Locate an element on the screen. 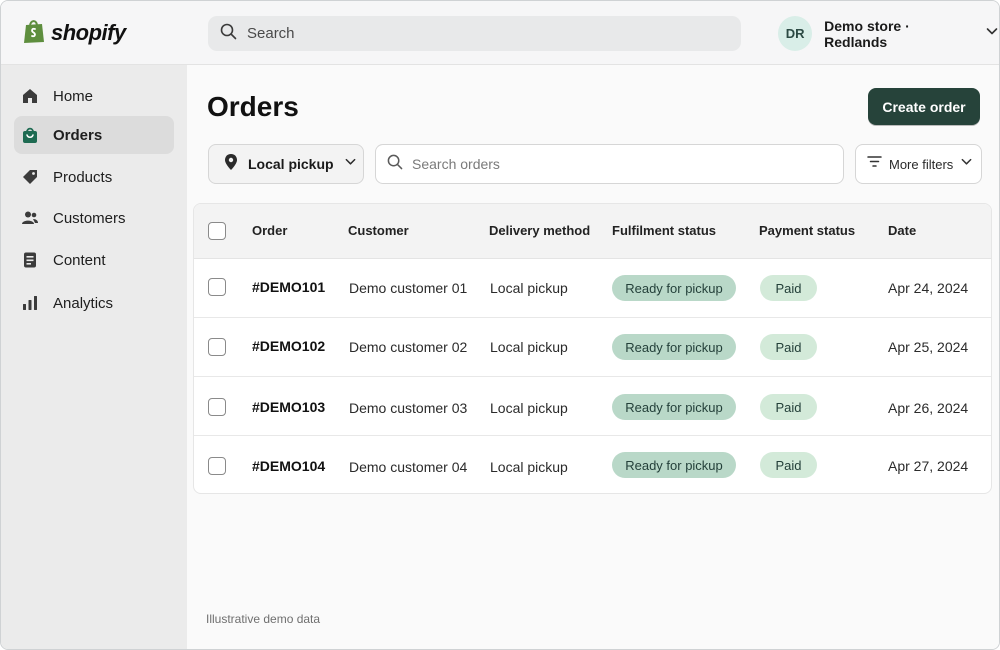  sidebar-item-label: Products is located at coordinates (83, 177).